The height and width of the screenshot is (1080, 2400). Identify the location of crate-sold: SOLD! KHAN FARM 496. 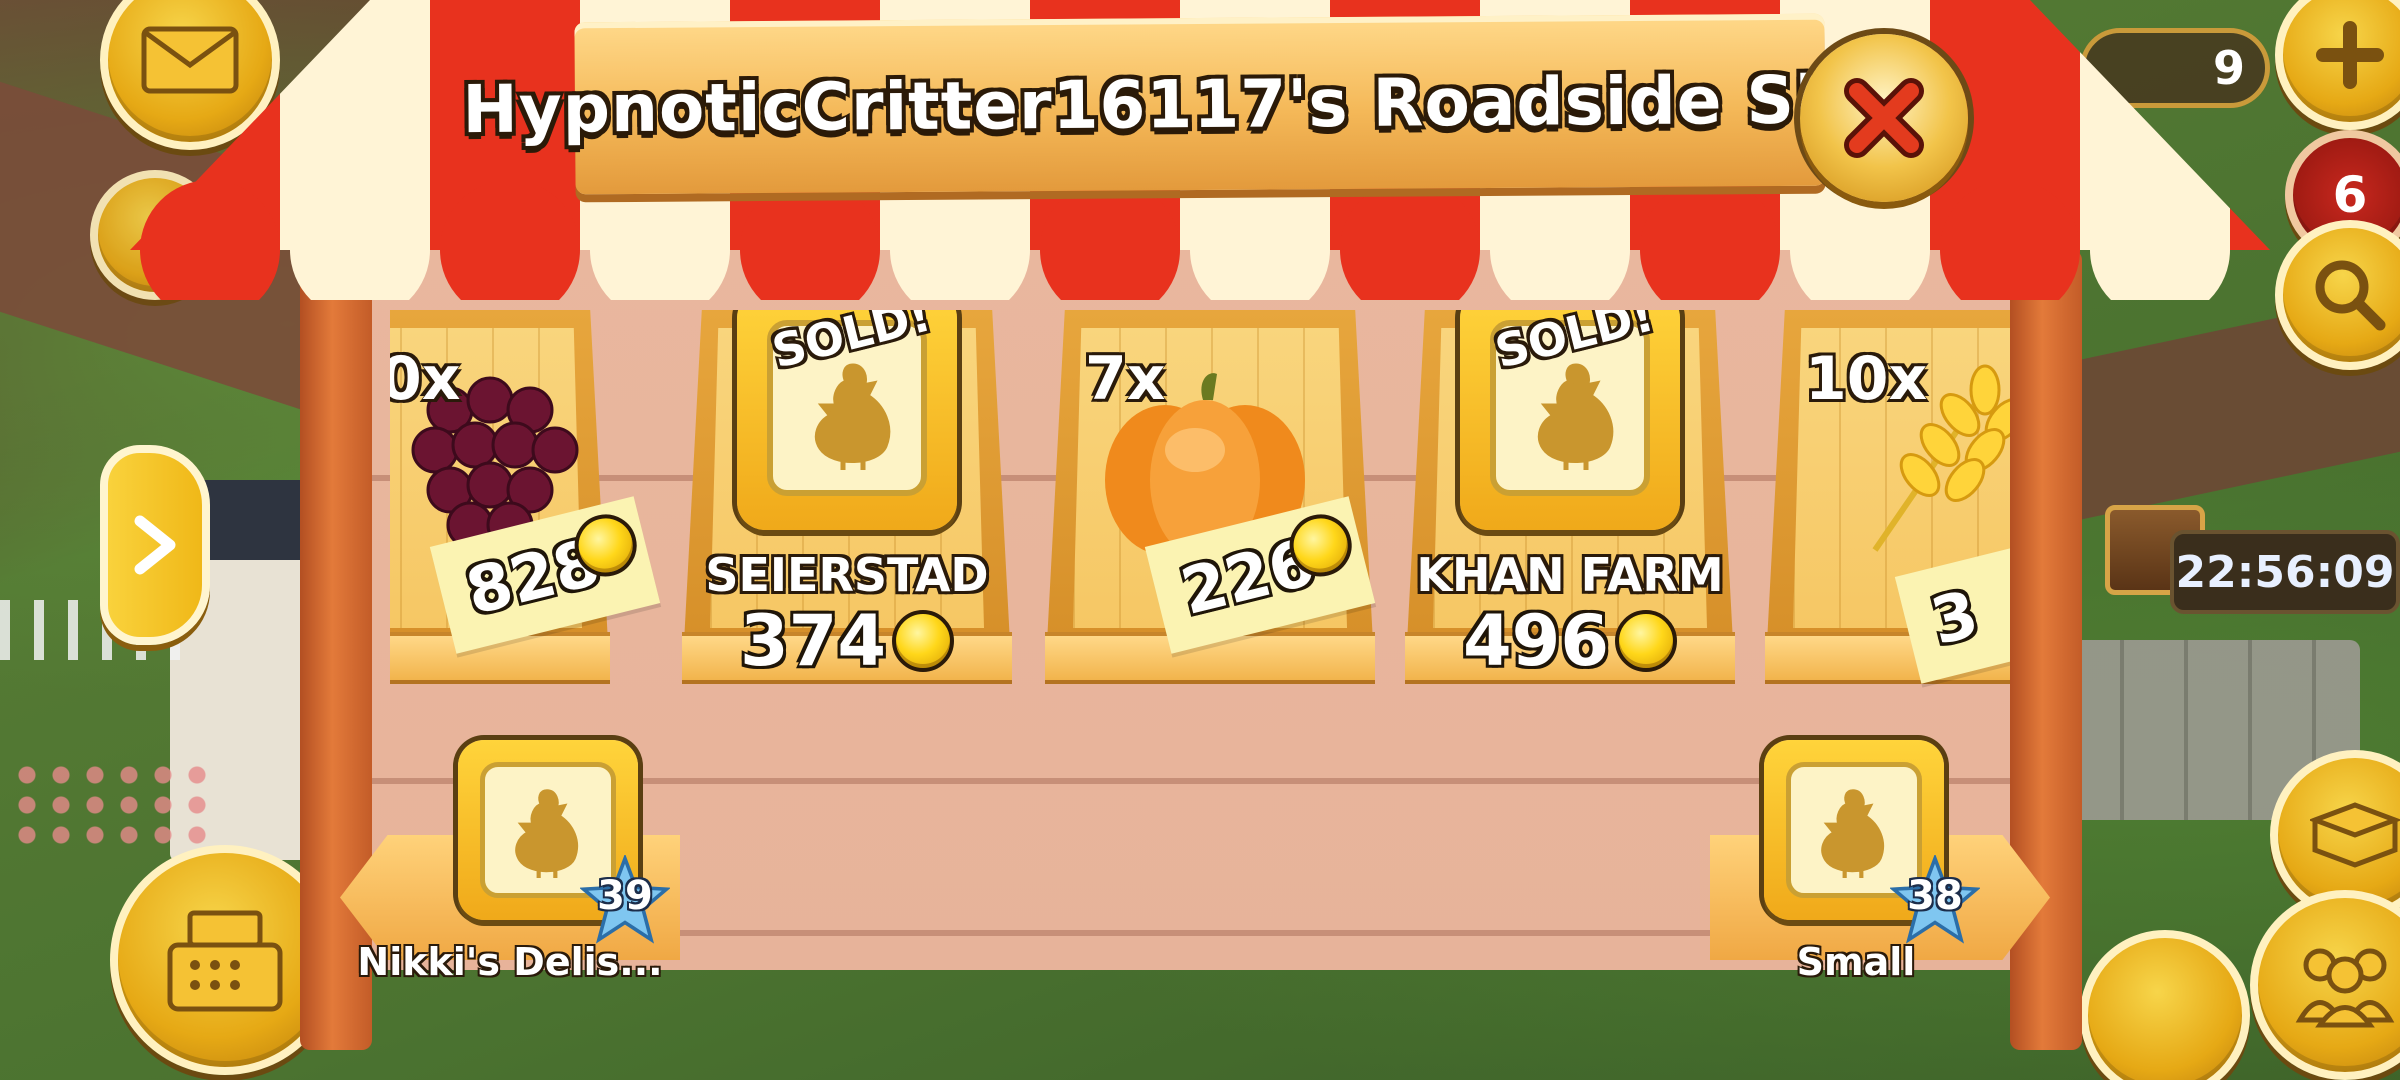
(1570, 500).